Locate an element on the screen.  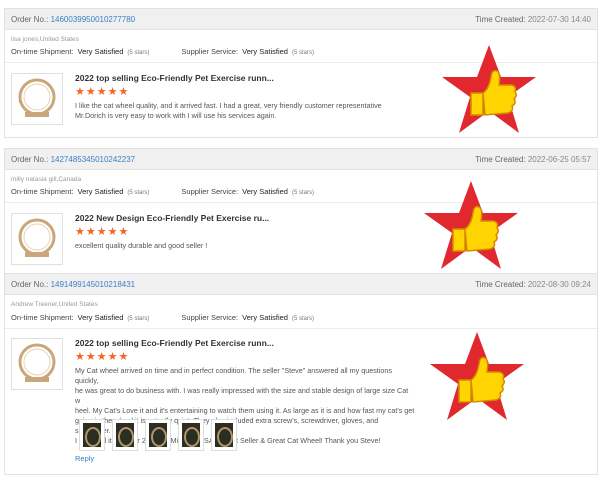
time-created-value: 2022-08-30 09:24 is located at coordinates (559, 284).